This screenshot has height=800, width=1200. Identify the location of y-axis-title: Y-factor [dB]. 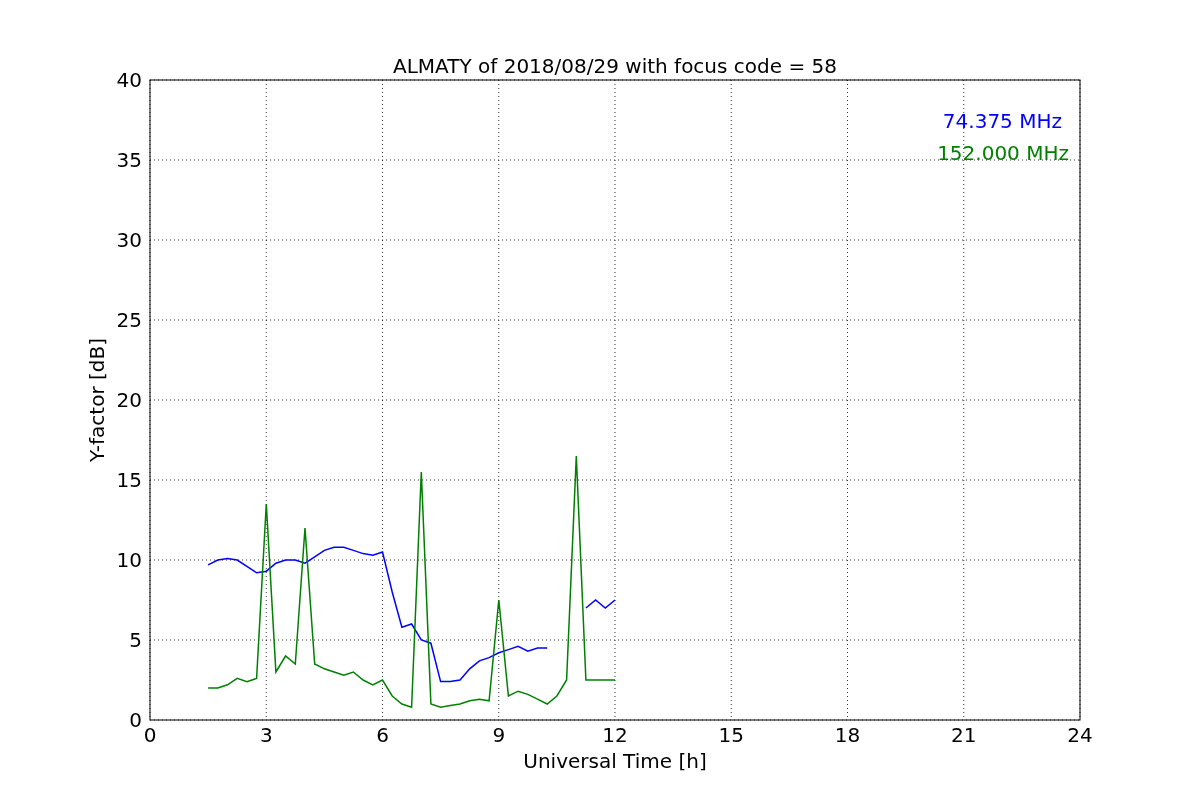
(97, 400).